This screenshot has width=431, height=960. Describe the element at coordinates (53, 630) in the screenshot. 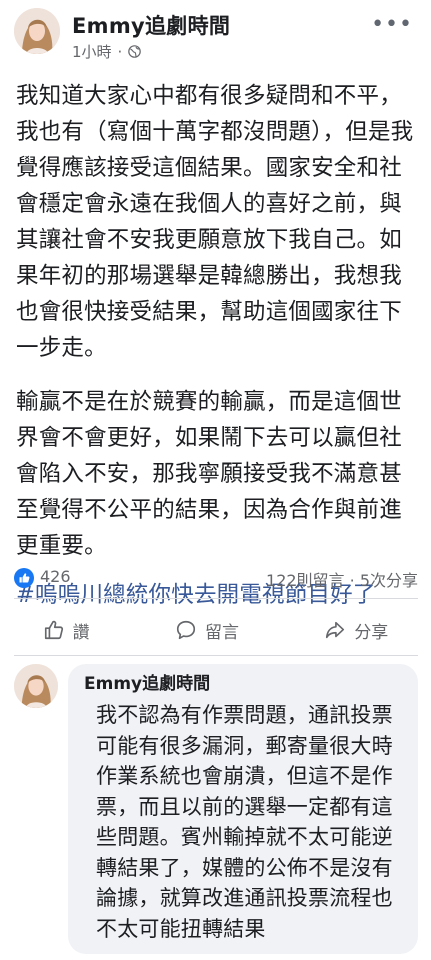

I see `thumbs-up-outline-icon` at that location.